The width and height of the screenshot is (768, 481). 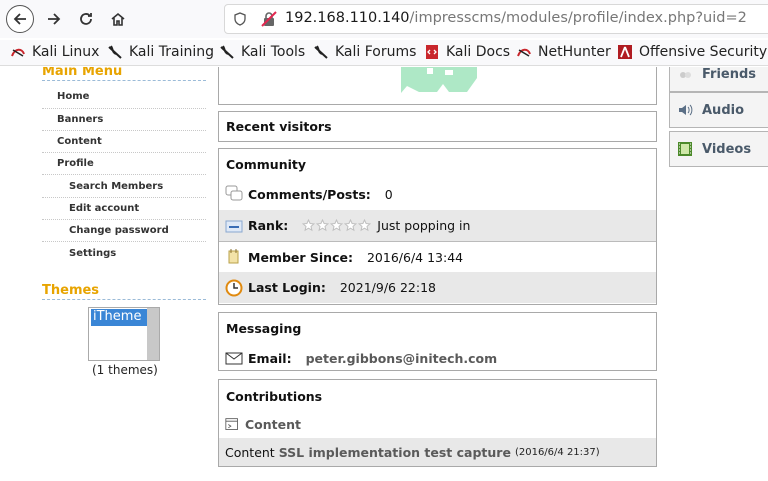 What do you see at coordinates (376, 52) in the screenshot?
I see `bookmark-label: Kali Forums` at bounding box center [376, 52].